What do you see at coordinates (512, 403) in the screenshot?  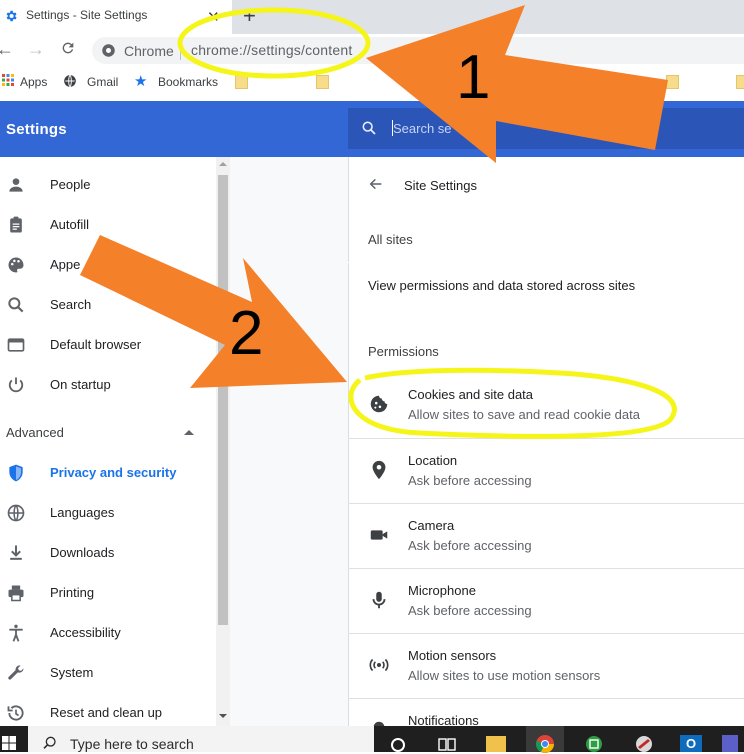 I see `highlight-circle-cookies` at bounding box center [512, 403].